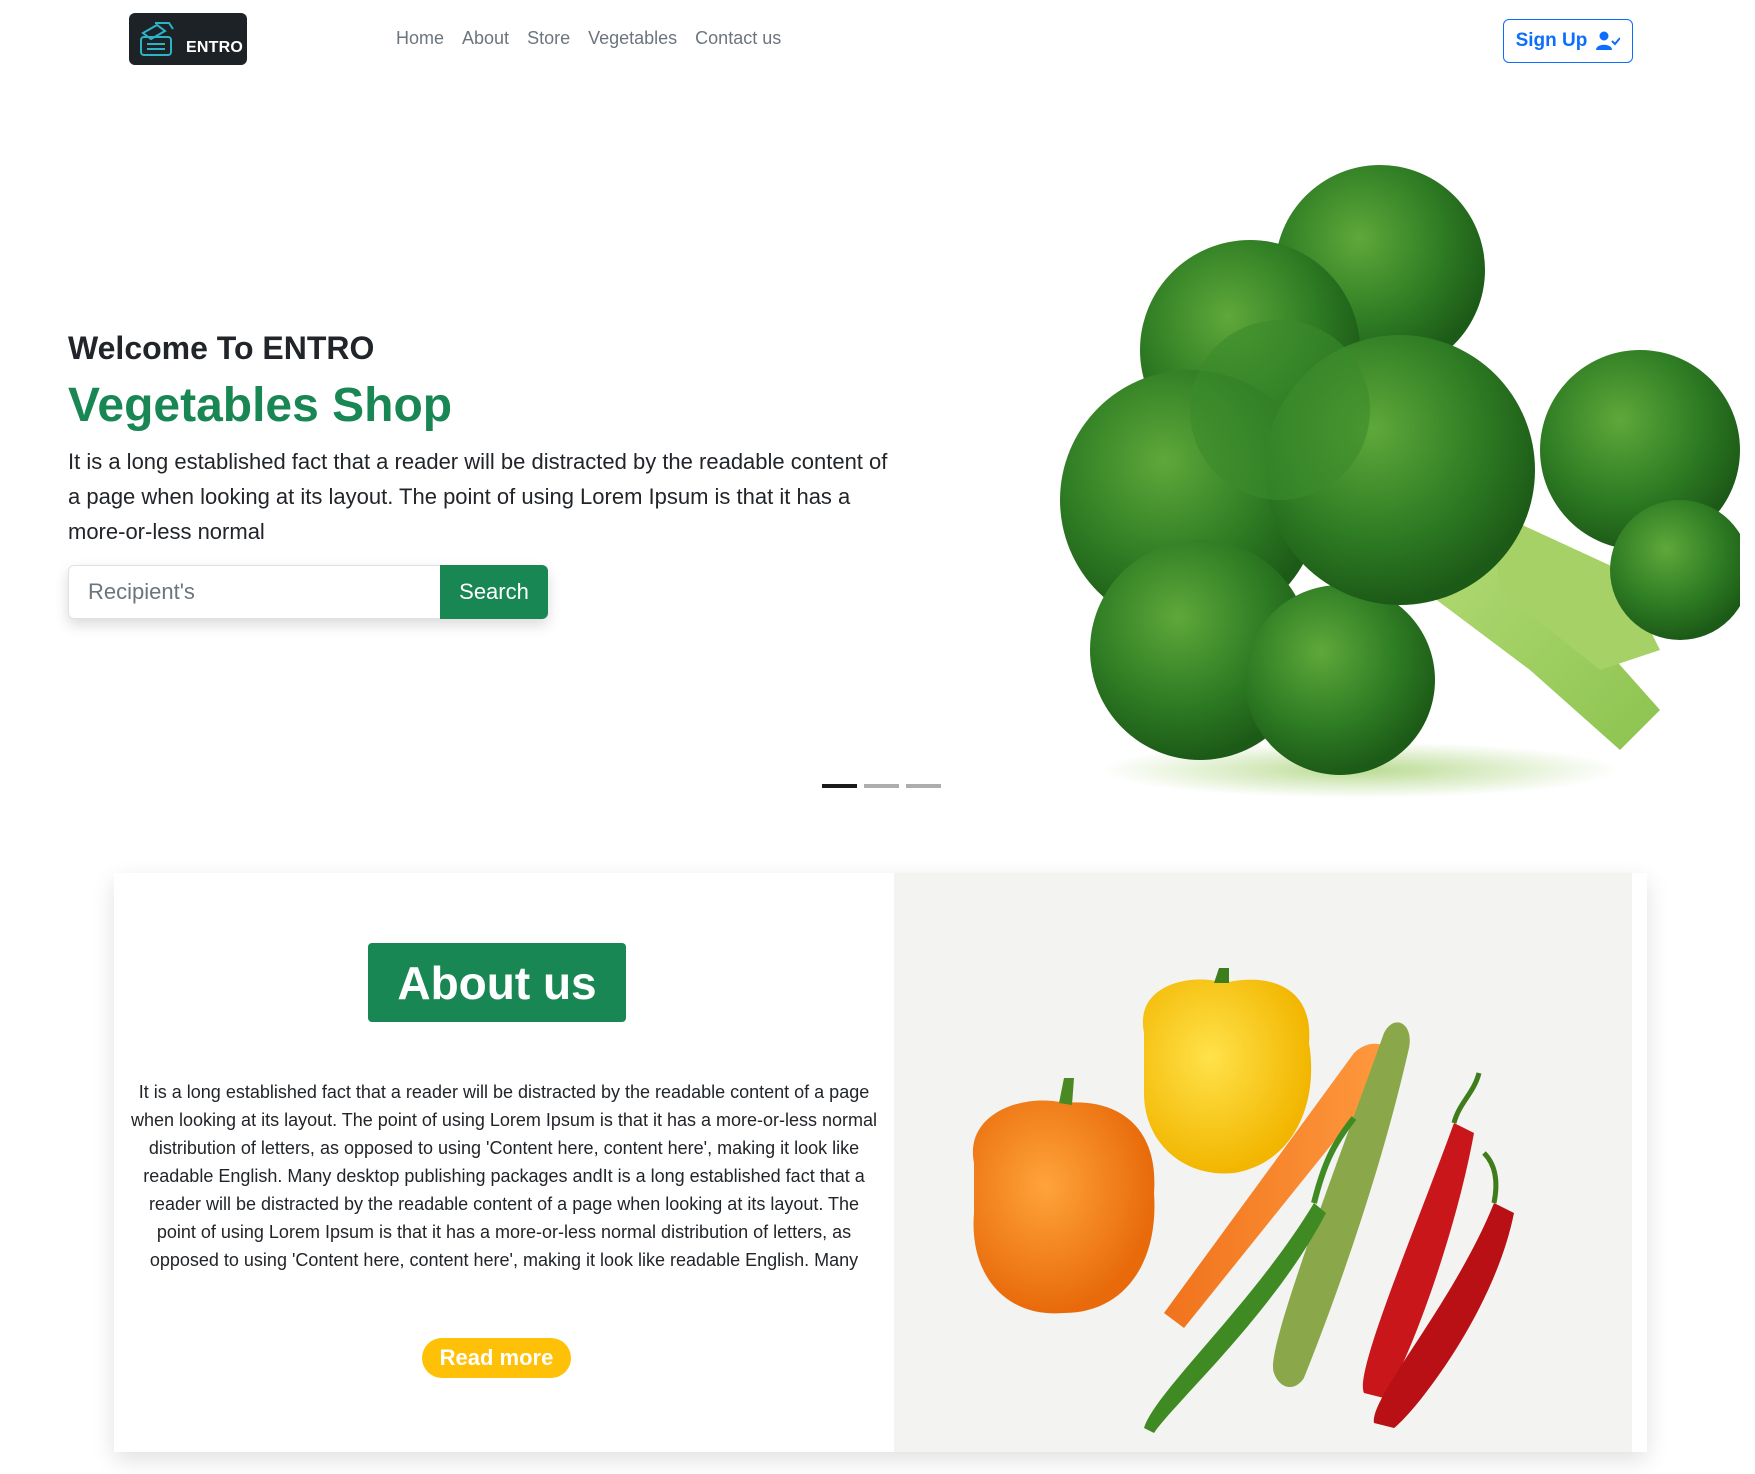 Image resolution: width=1755 pixels, height=1474 pixels. What do you see at coordinates (496, 1358) in the screenshot?
I see `read-more-button: Read more` at bounding box center [496, 1358].